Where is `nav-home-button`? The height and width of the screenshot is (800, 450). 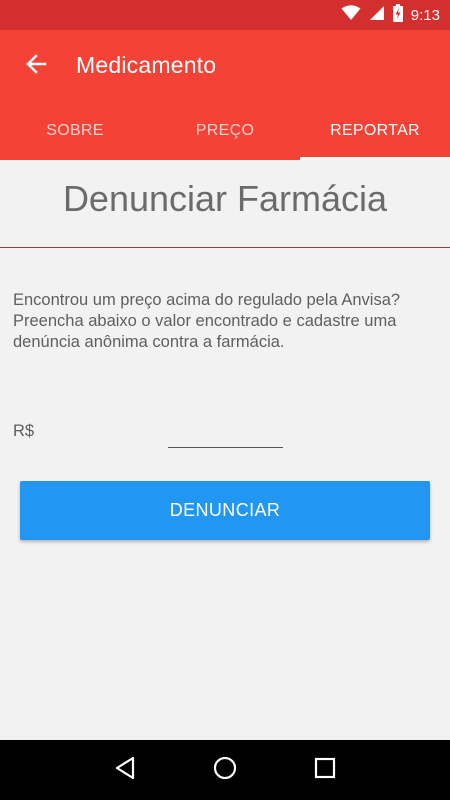
nav-home-button is located at coordinates (225, 770).